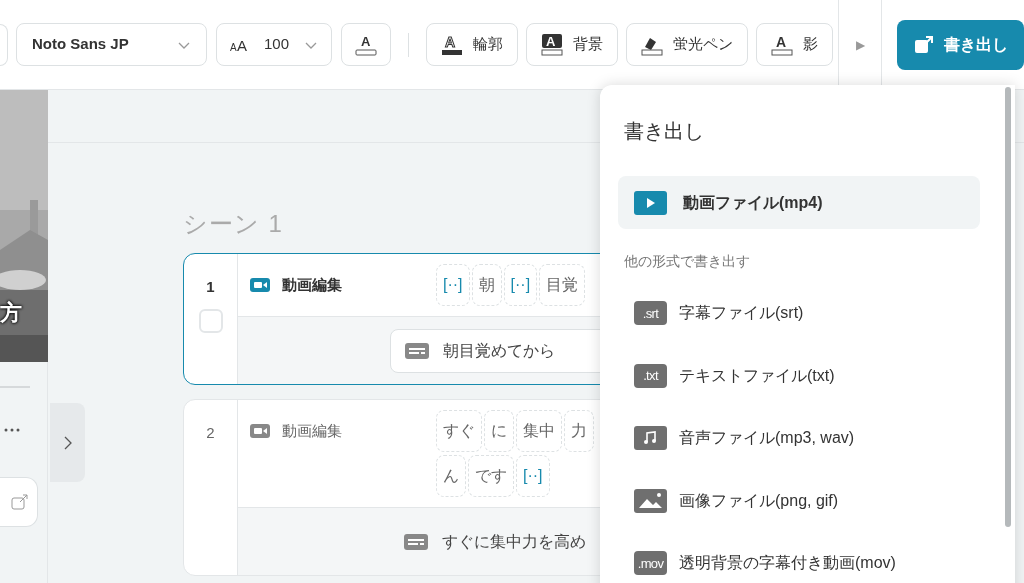  Describe the element at coordinates (579, 431) in the screenshot. I see `word-chip: 力` at that location.